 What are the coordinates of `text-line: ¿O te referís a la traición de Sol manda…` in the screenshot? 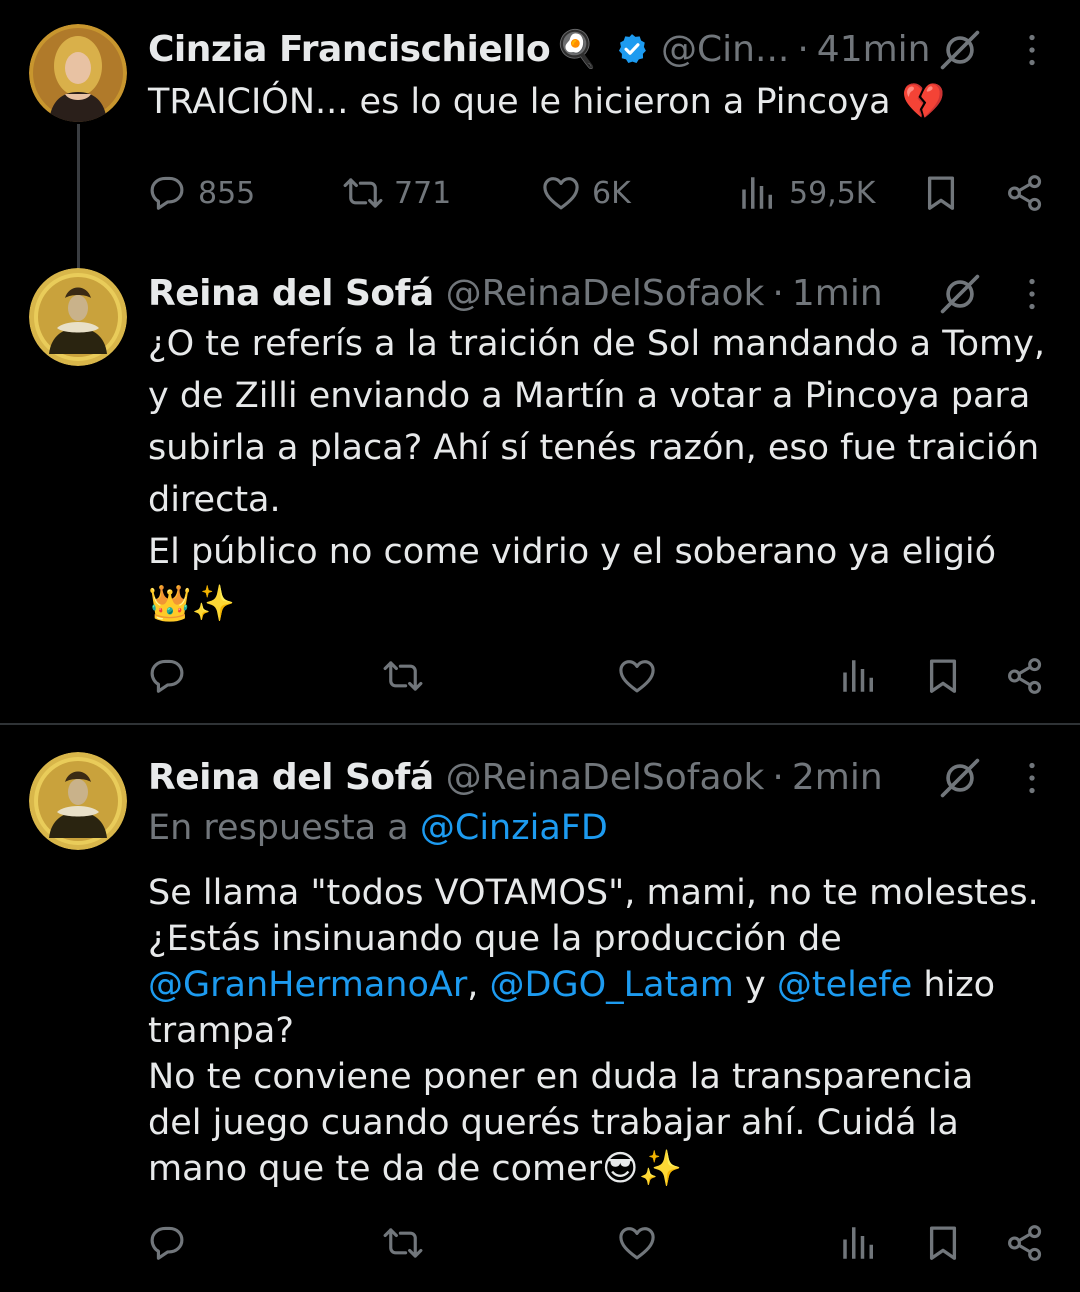 It's located at (596, 344).